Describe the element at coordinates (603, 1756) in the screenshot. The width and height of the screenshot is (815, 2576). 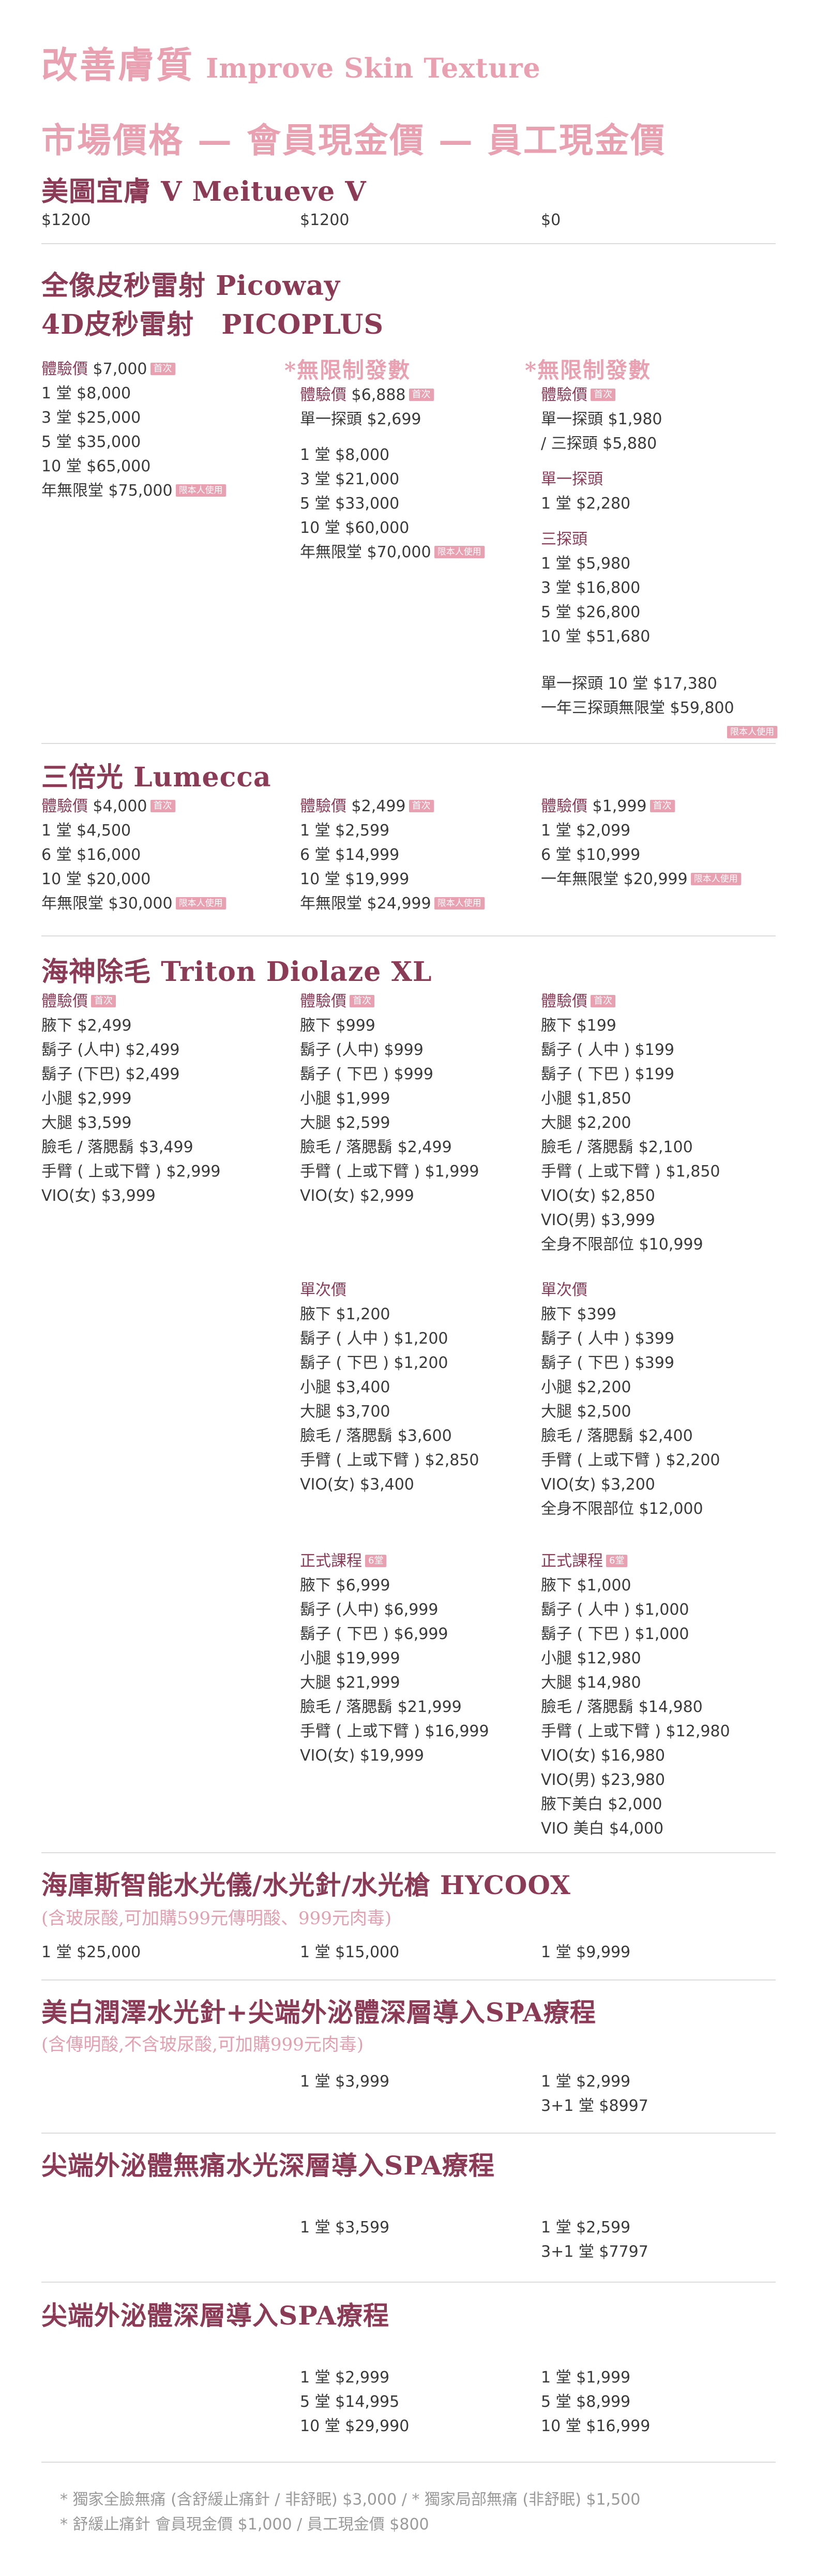
I see `price-line: VIO(女) $16,980` at that location.